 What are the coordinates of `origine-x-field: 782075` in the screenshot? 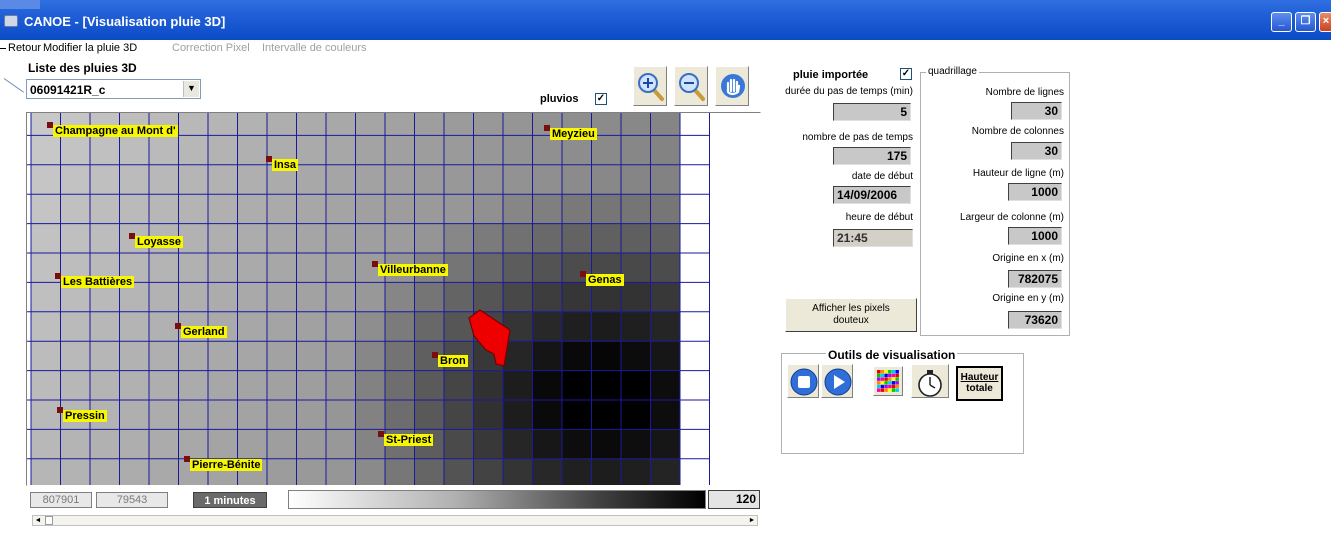 It's located at (1035, 279).